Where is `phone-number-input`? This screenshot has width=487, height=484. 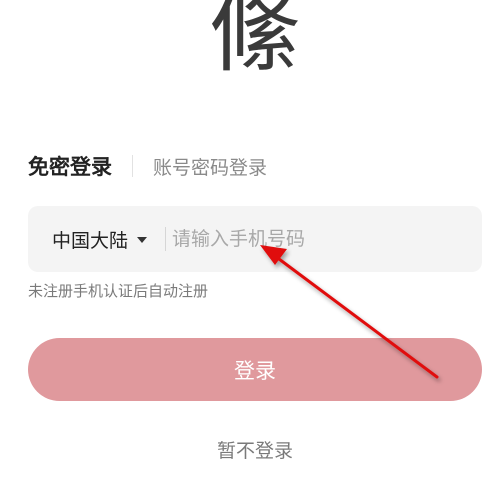
phone-number-input is located at coordinates (321, 239).